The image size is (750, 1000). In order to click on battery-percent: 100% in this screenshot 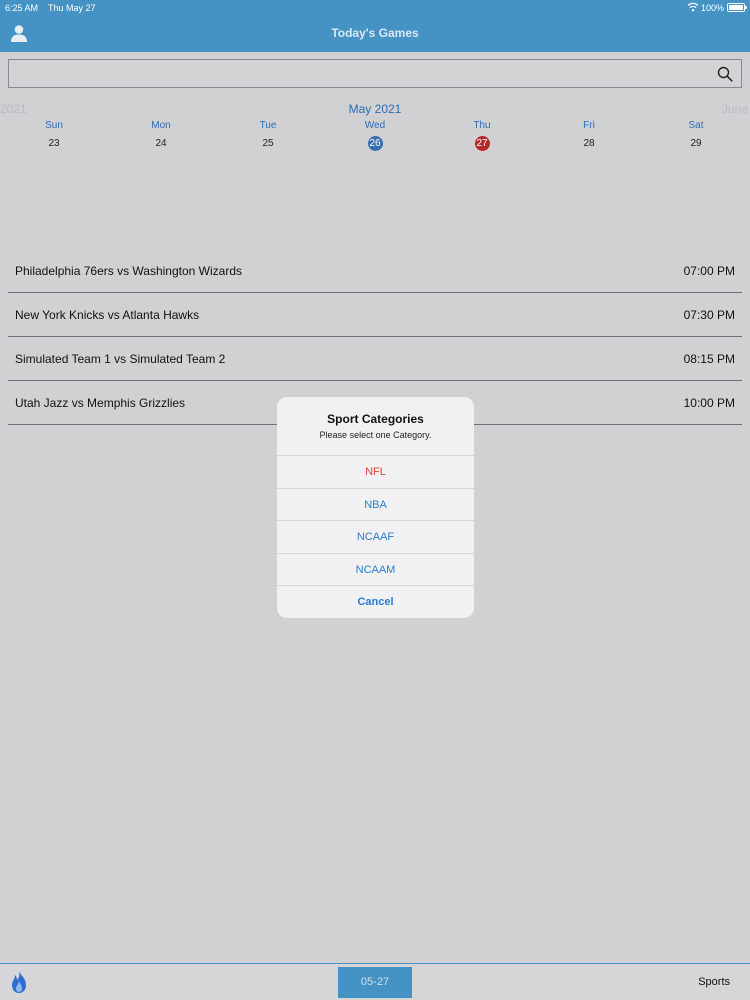, I will do `click(713, 8)`.